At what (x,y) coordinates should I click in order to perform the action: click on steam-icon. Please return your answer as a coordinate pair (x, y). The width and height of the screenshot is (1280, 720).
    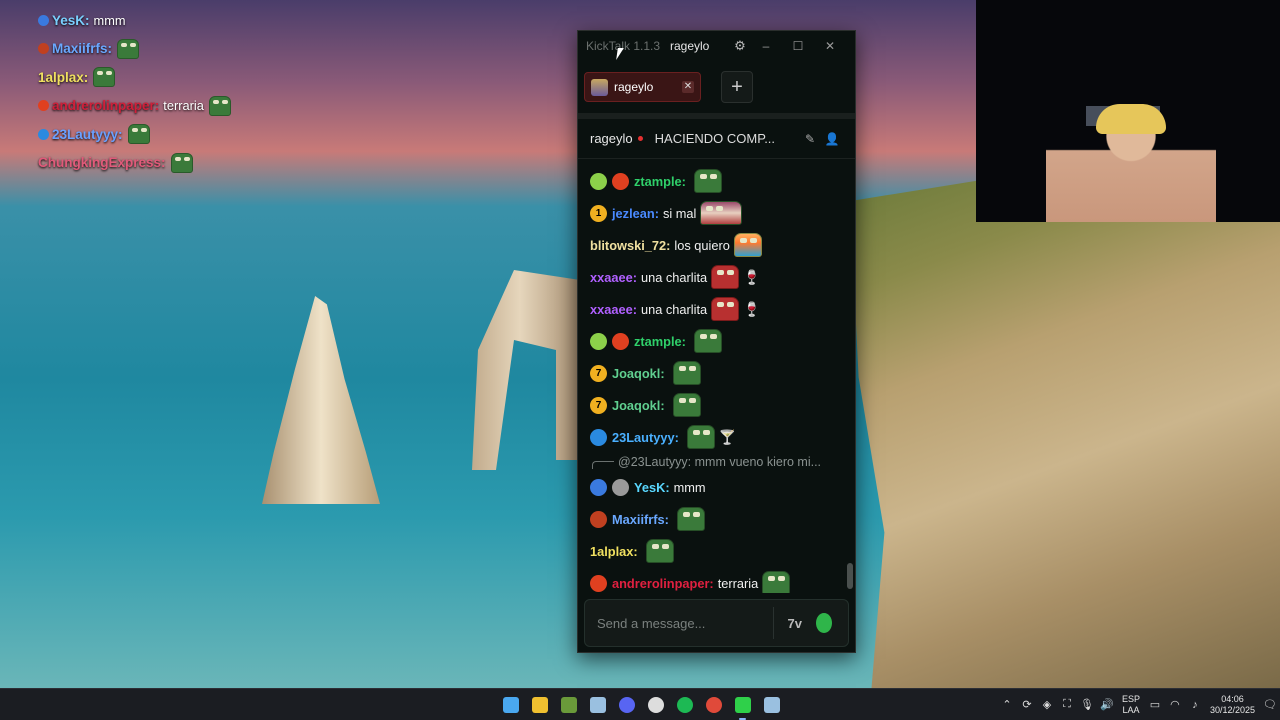
    Looking at the image, I should click on (597, 705).